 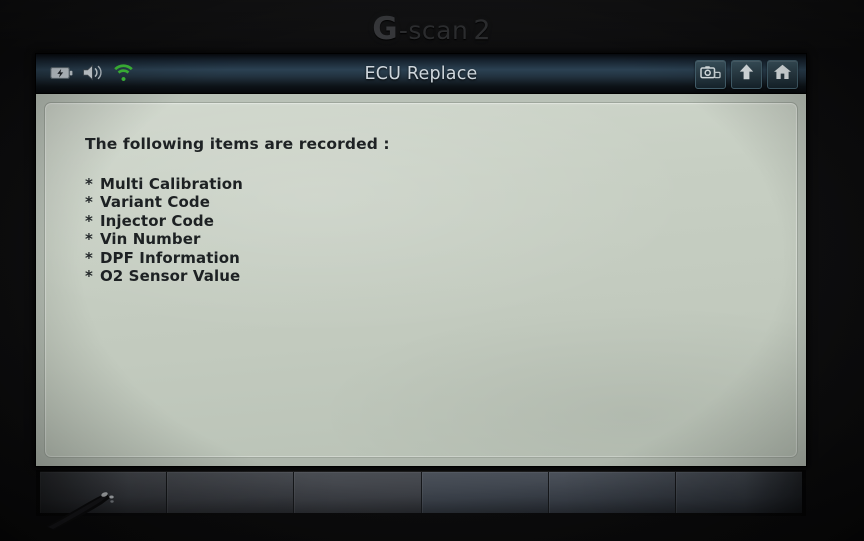 I want to click on softkey-bar, so click(x=421, y=492).